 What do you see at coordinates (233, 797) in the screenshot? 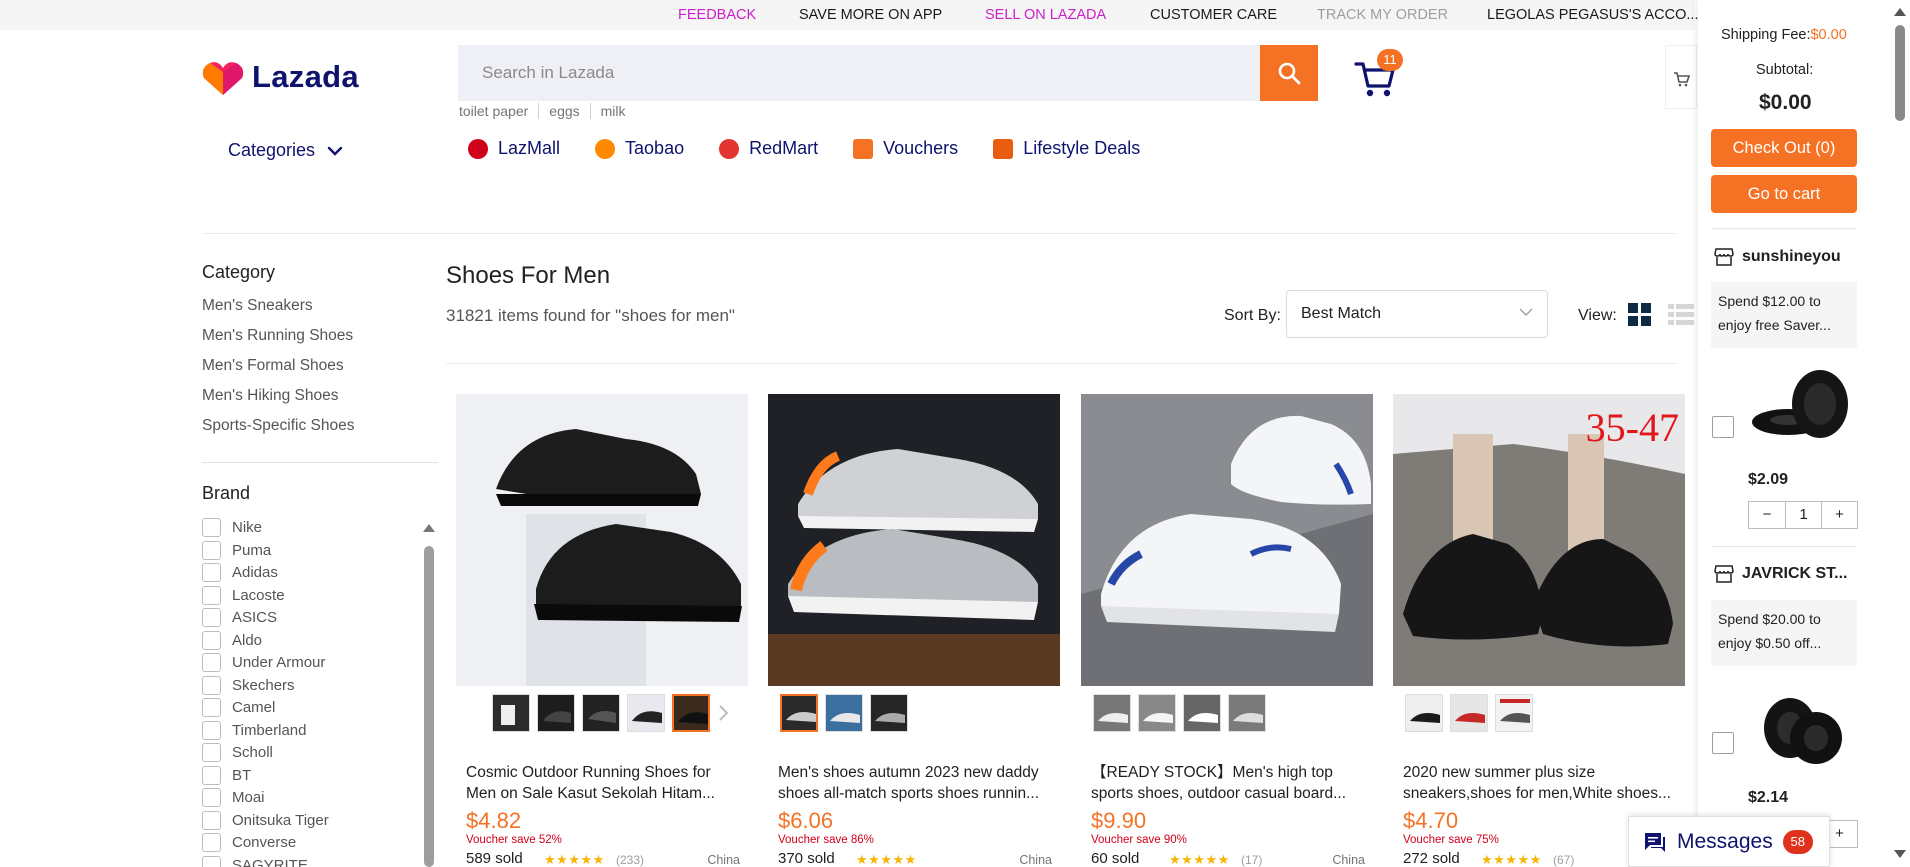
I see `brand-checkbox: Moai` at bounding box center [233, 797].